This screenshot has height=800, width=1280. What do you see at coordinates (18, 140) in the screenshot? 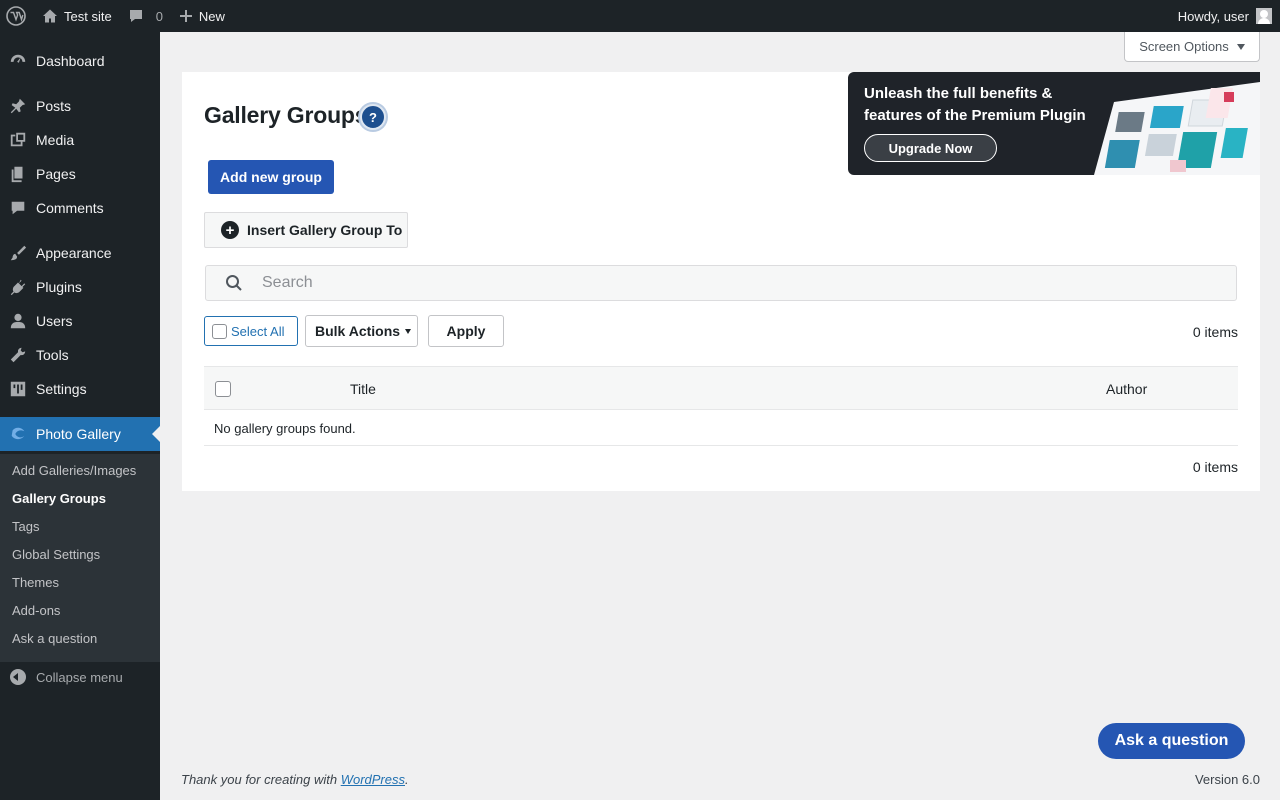
I see `media-icon` at bounding box center [18, 140].